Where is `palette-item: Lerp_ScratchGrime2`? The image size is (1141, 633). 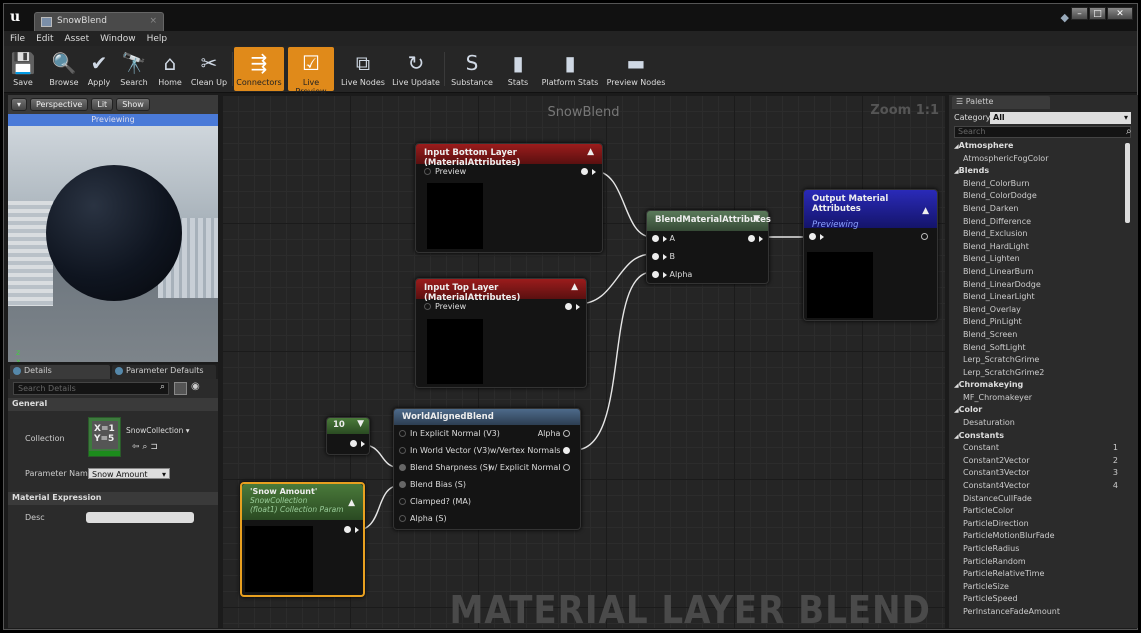 palette-item: Lerp_ScratchGrime2 is located at coordinates (1039, 373).